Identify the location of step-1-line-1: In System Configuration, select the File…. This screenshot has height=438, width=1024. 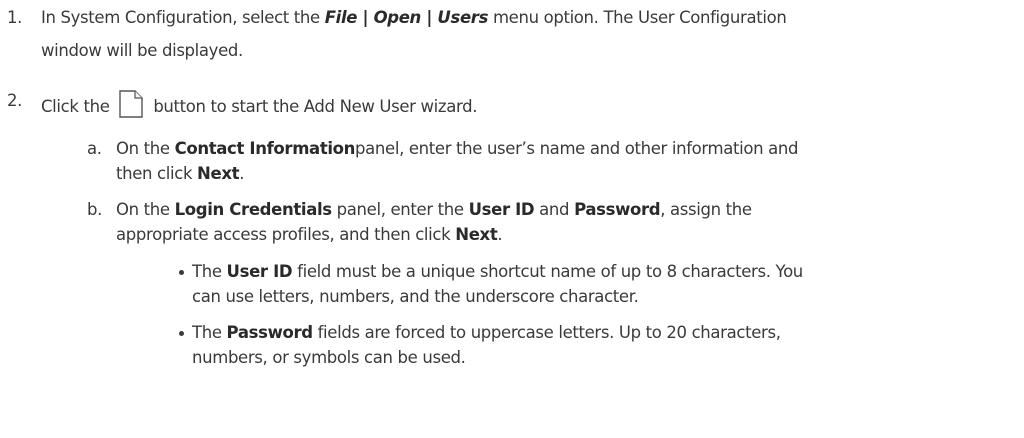
(414, 18).